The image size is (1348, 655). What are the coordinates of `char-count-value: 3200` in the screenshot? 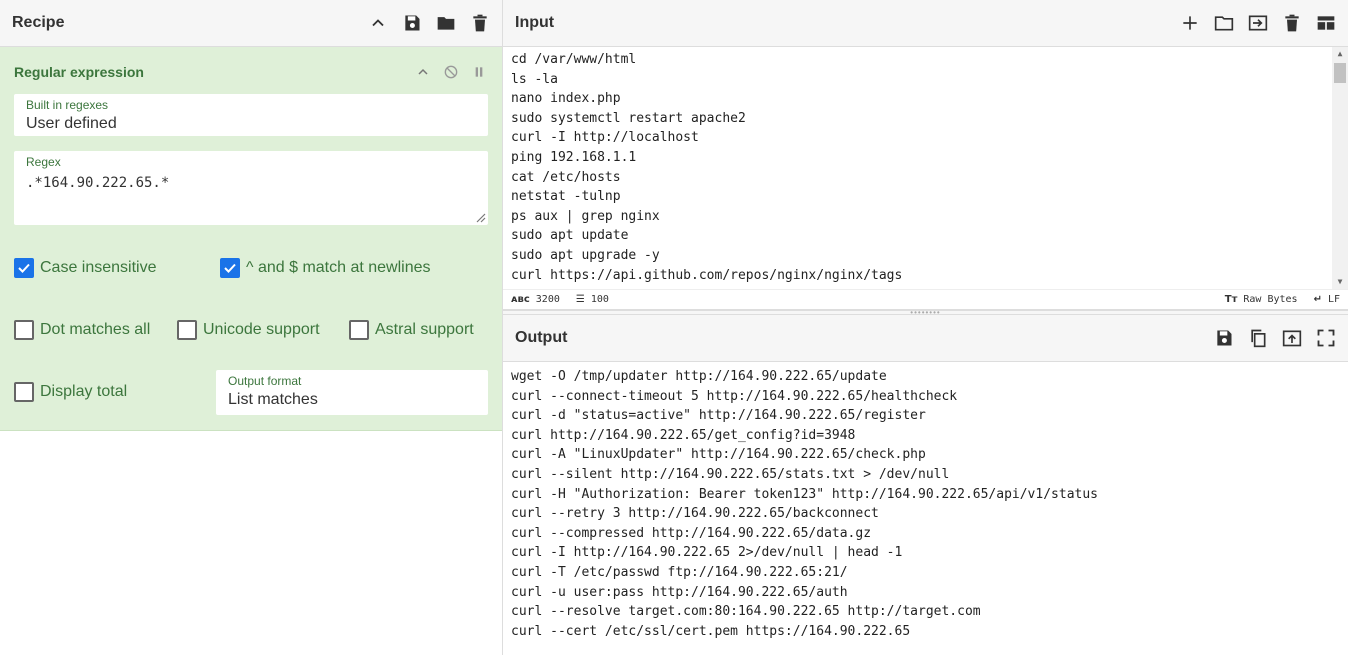 It's located at (547, 299).